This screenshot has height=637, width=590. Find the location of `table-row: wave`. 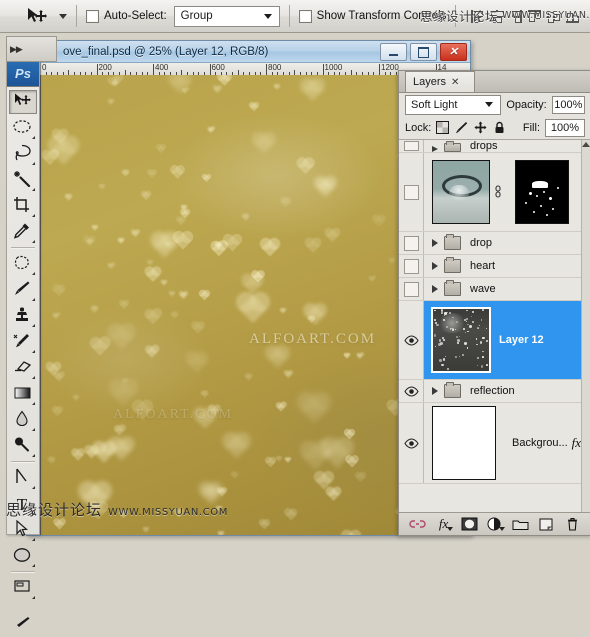

table-row: wave is located at coordinates (494, 289).